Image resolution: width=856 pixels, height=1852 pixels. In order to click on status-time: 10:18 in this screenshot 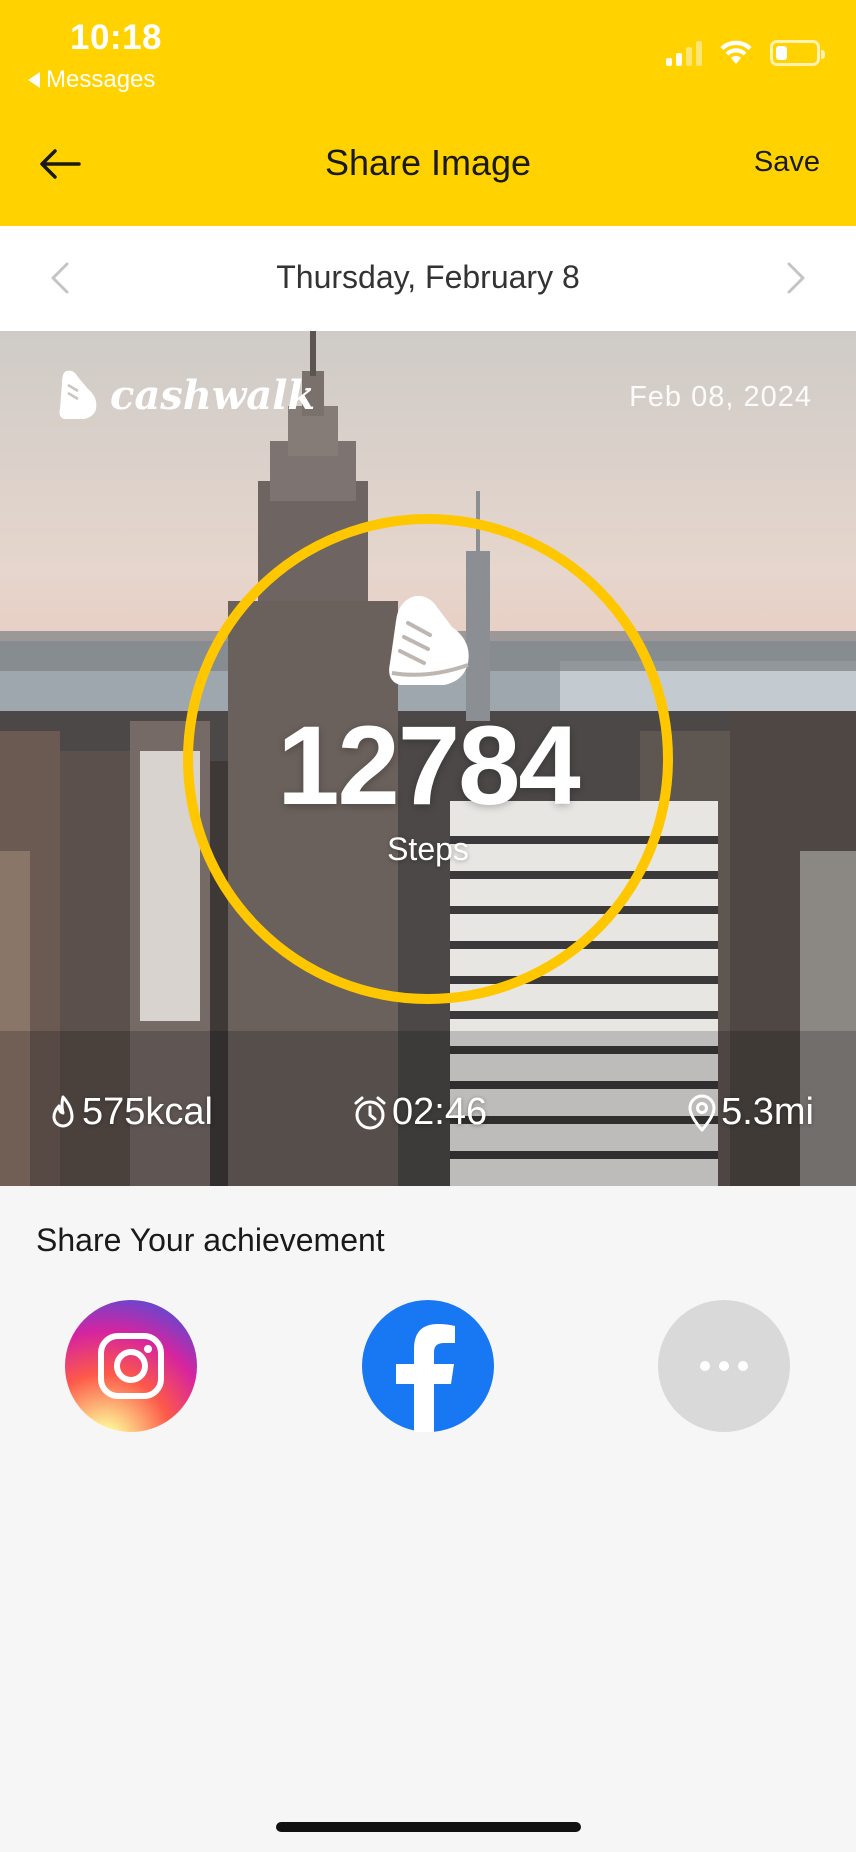, I will do `click(116, 37)`.